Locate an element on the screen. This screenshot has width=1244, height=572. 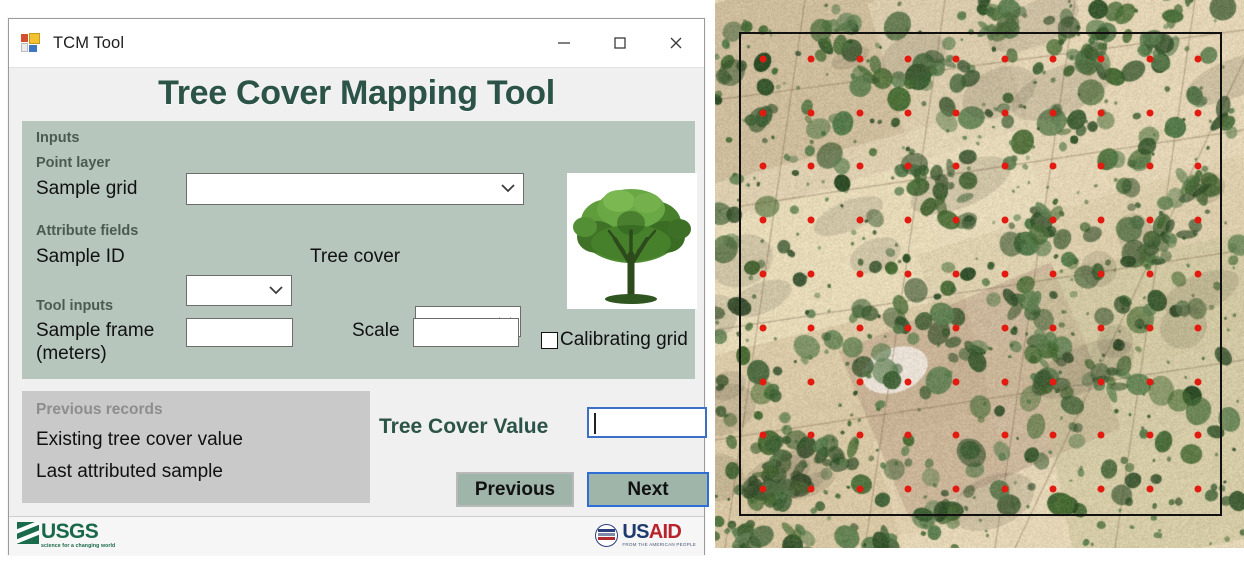
usaid-tagline: FROM THE AMERICAN PEOPLE is located at coordinates (659, 544).